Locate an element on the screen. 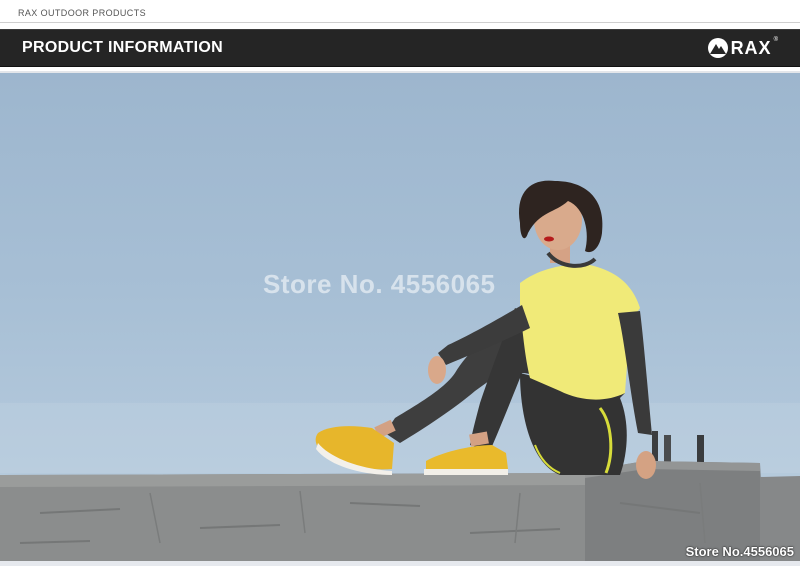  section-title: PRODUCT INFORMATION is located at coordinates (122, 47).